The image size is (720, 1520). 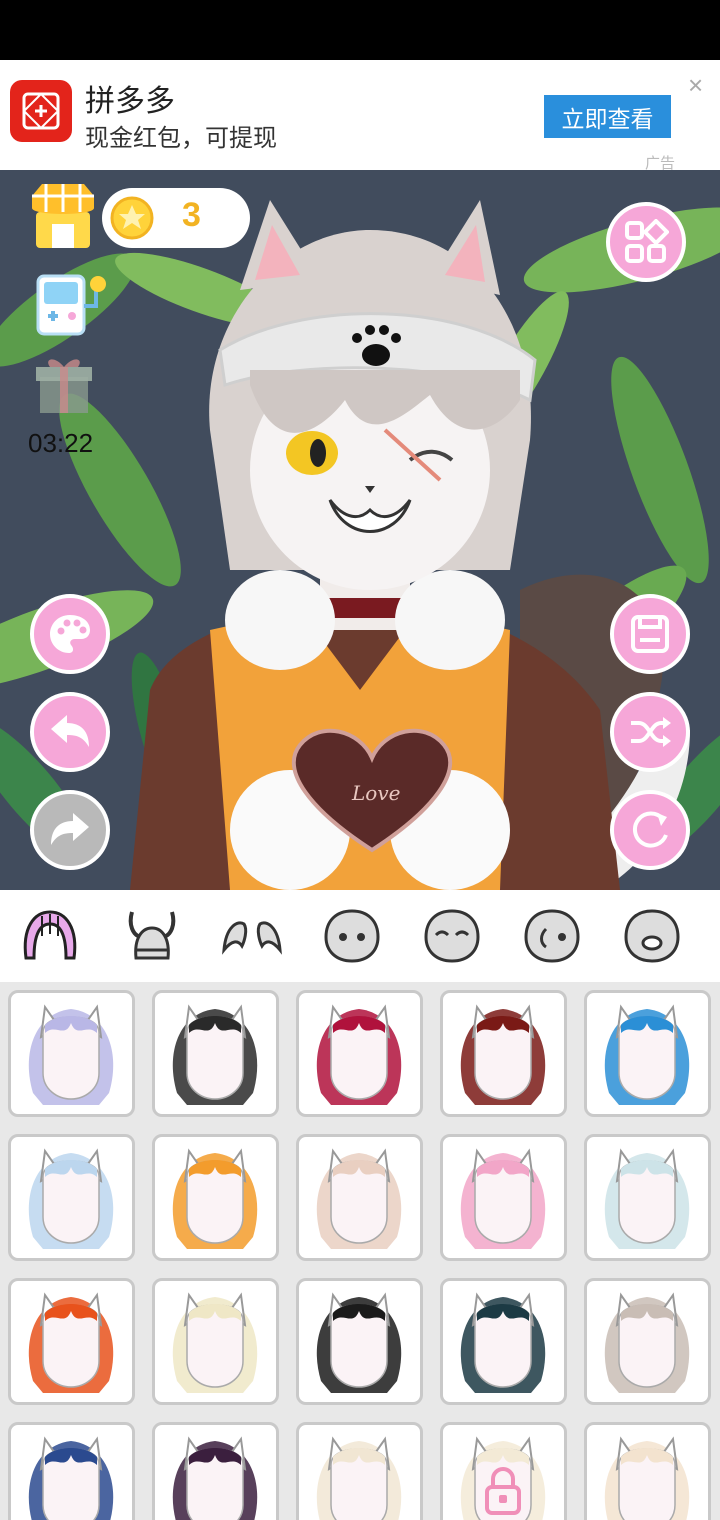 I want to click on save-button, so click(x=650, y=634).